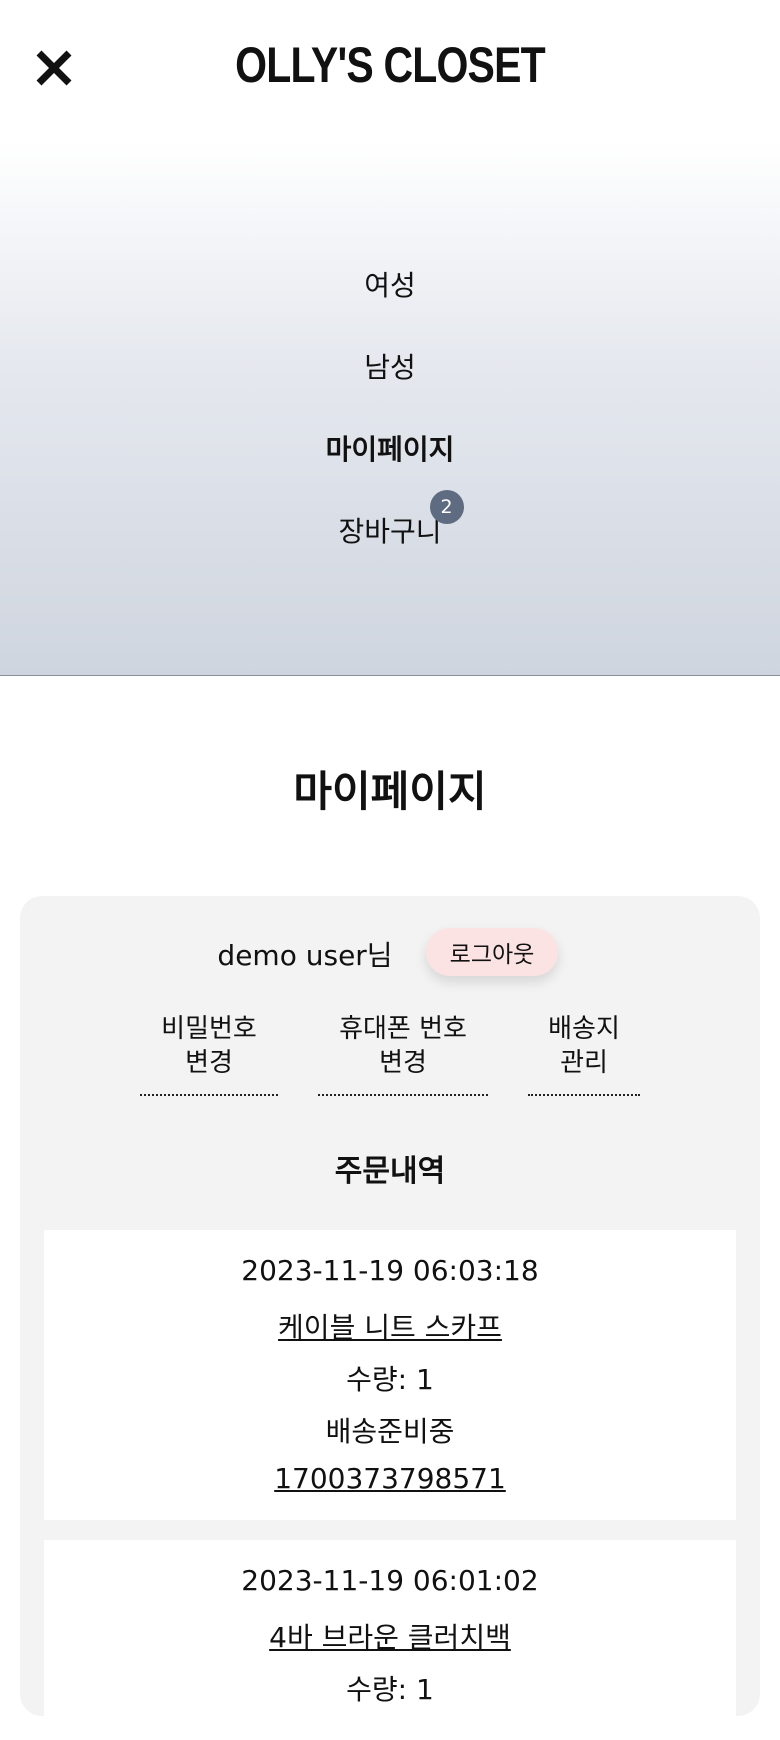 Image resolution: width=780 pixels, height=1740 pixels. I want to click on order-product-link: 케이블 니트 스카프, so click(390, 1327).